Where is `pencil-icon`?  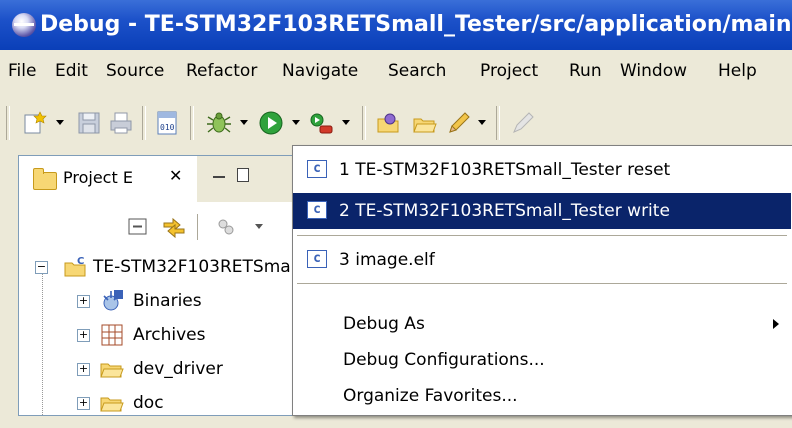
pencil-icon is located at coordinates (459, 123).